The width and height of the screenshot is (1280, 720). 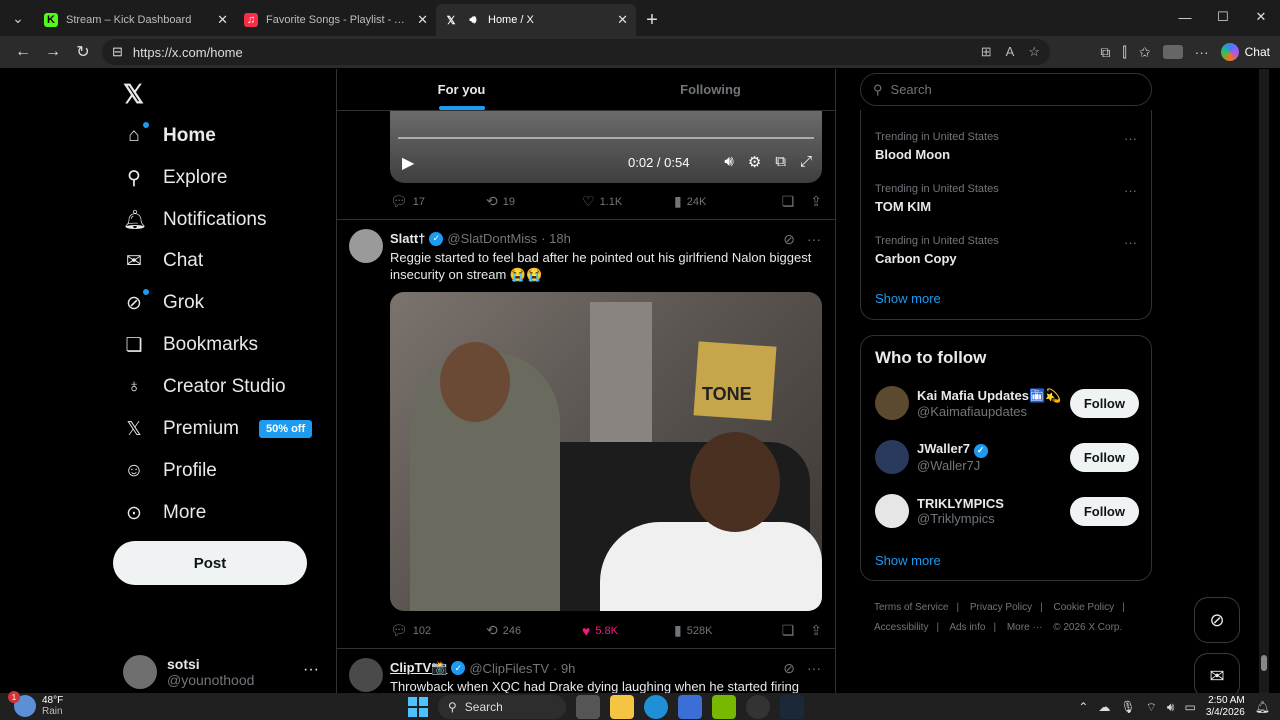 What do you see at coordinates (1145, 52) in the screenshot?
I see `favorites-icon: ✩` at bounding box center [1145, 52].